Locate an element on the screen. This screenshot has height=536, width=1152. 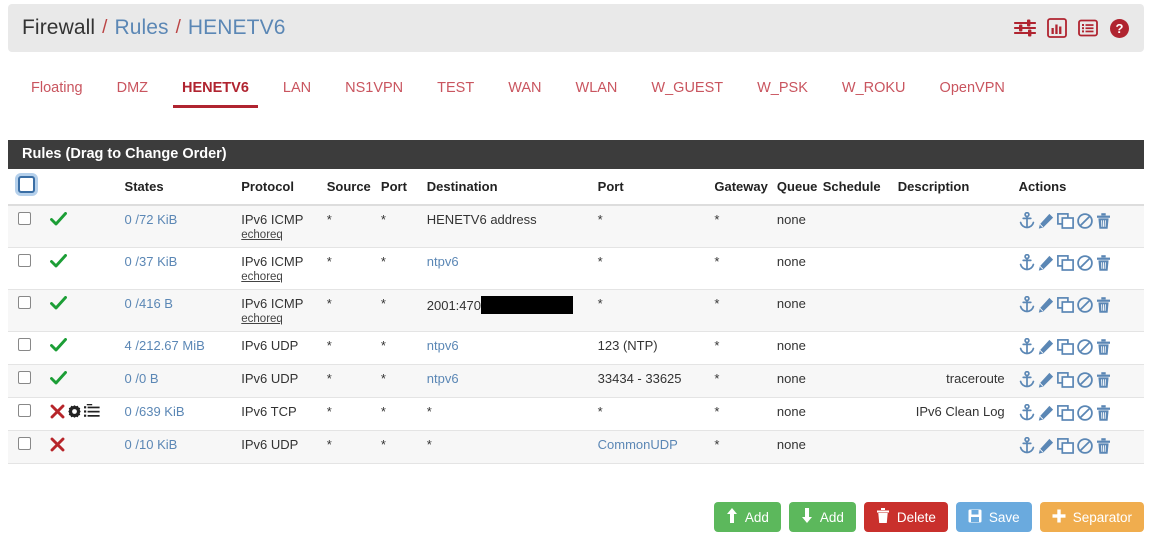
protocol-subtype: echoreq is located at coordinates (262, 319).